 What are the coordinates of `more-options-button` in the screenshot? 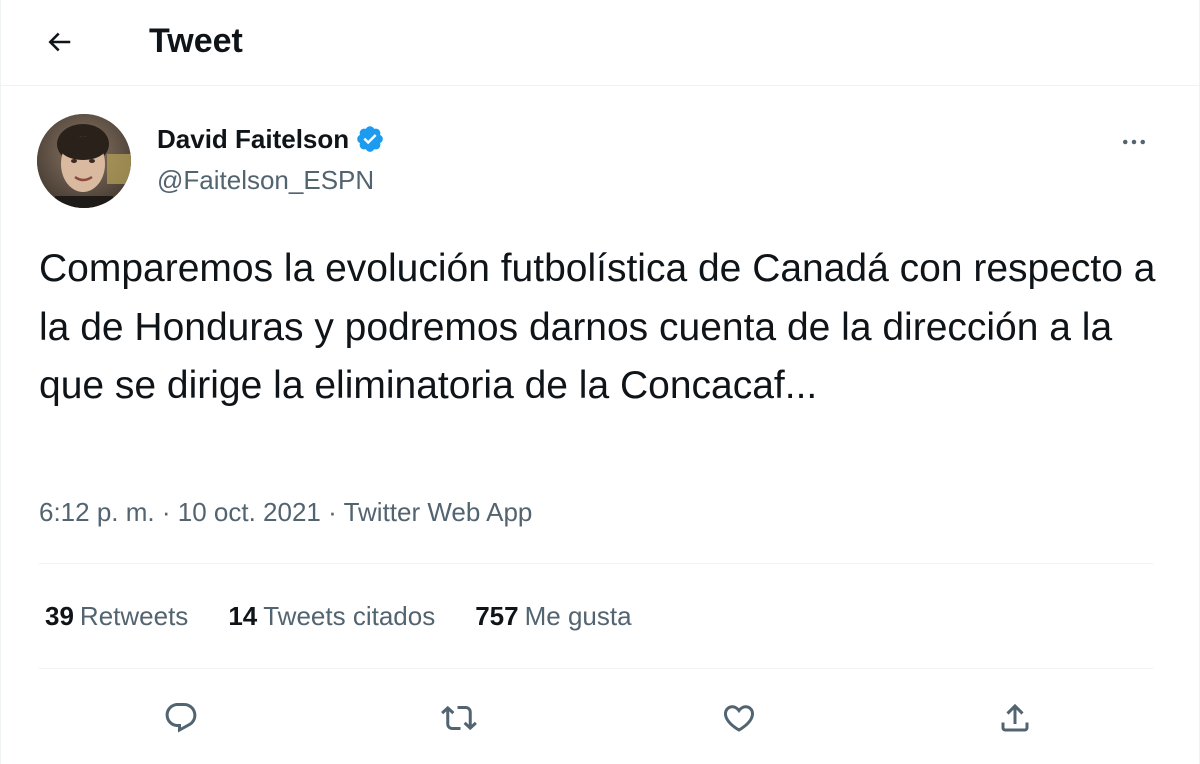 It's located at (1134, 142).